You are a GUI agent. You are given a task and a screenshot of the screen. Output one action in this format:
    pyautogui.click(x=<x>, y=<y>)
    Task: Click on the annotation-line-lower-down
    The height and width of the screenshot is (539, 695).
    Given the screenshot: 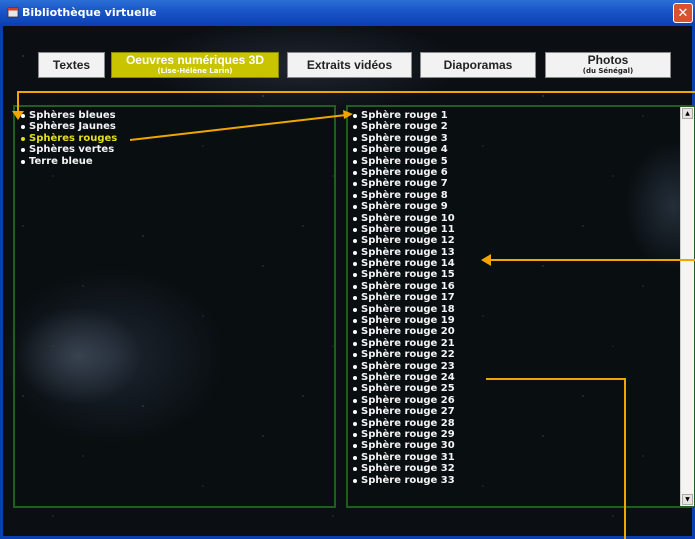 What is the action you would take?
    pyautogui.click(x=625, y=458)
    